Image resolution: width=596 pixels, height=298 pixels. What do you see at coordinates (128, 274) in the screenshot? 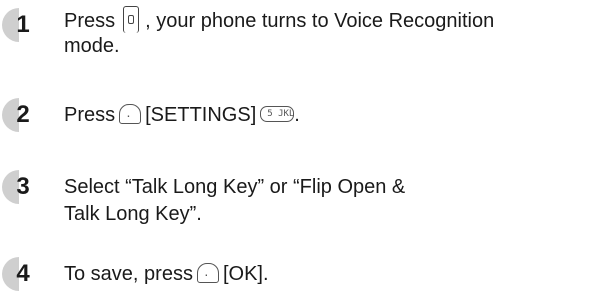
I see `step-text-press: To save, press` at bounding box center [128, 274].